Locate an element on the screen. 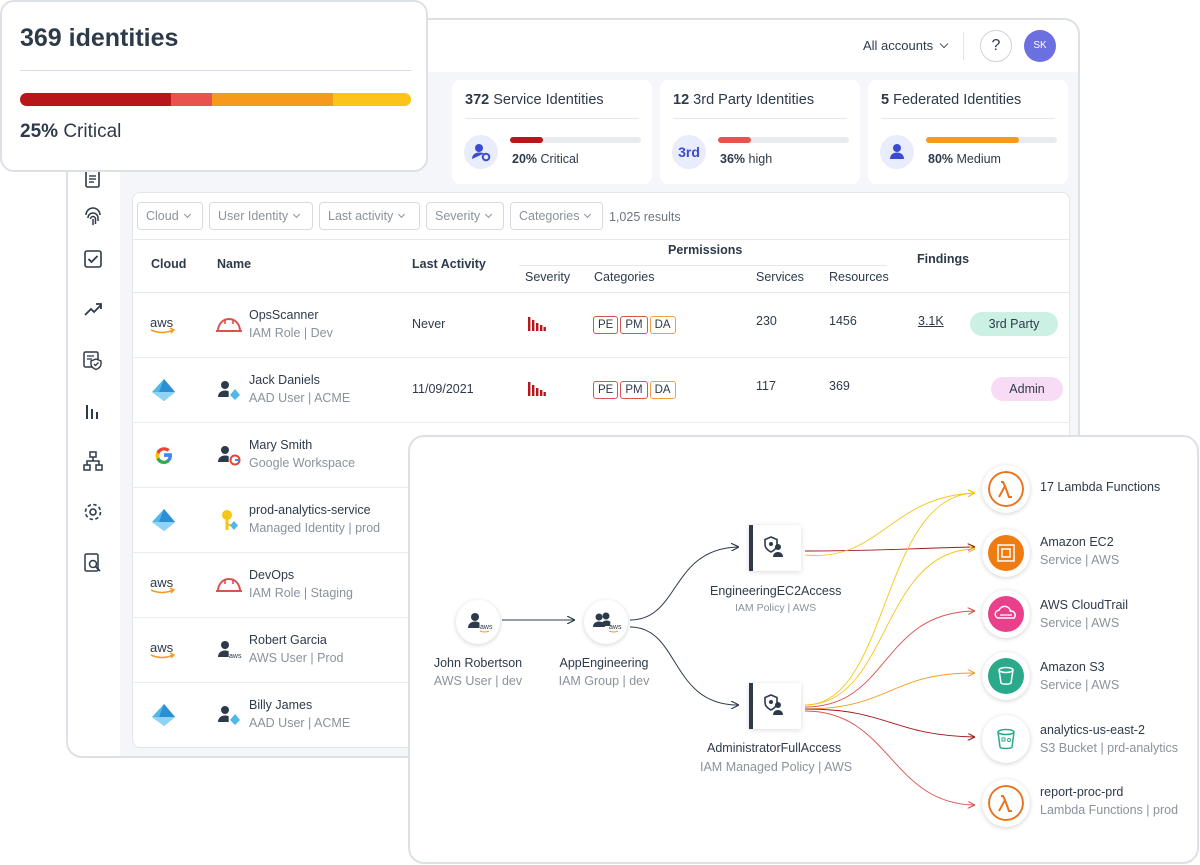 The image size is (1200, 865). avatar: SK is located at coordinates (1040, 46).